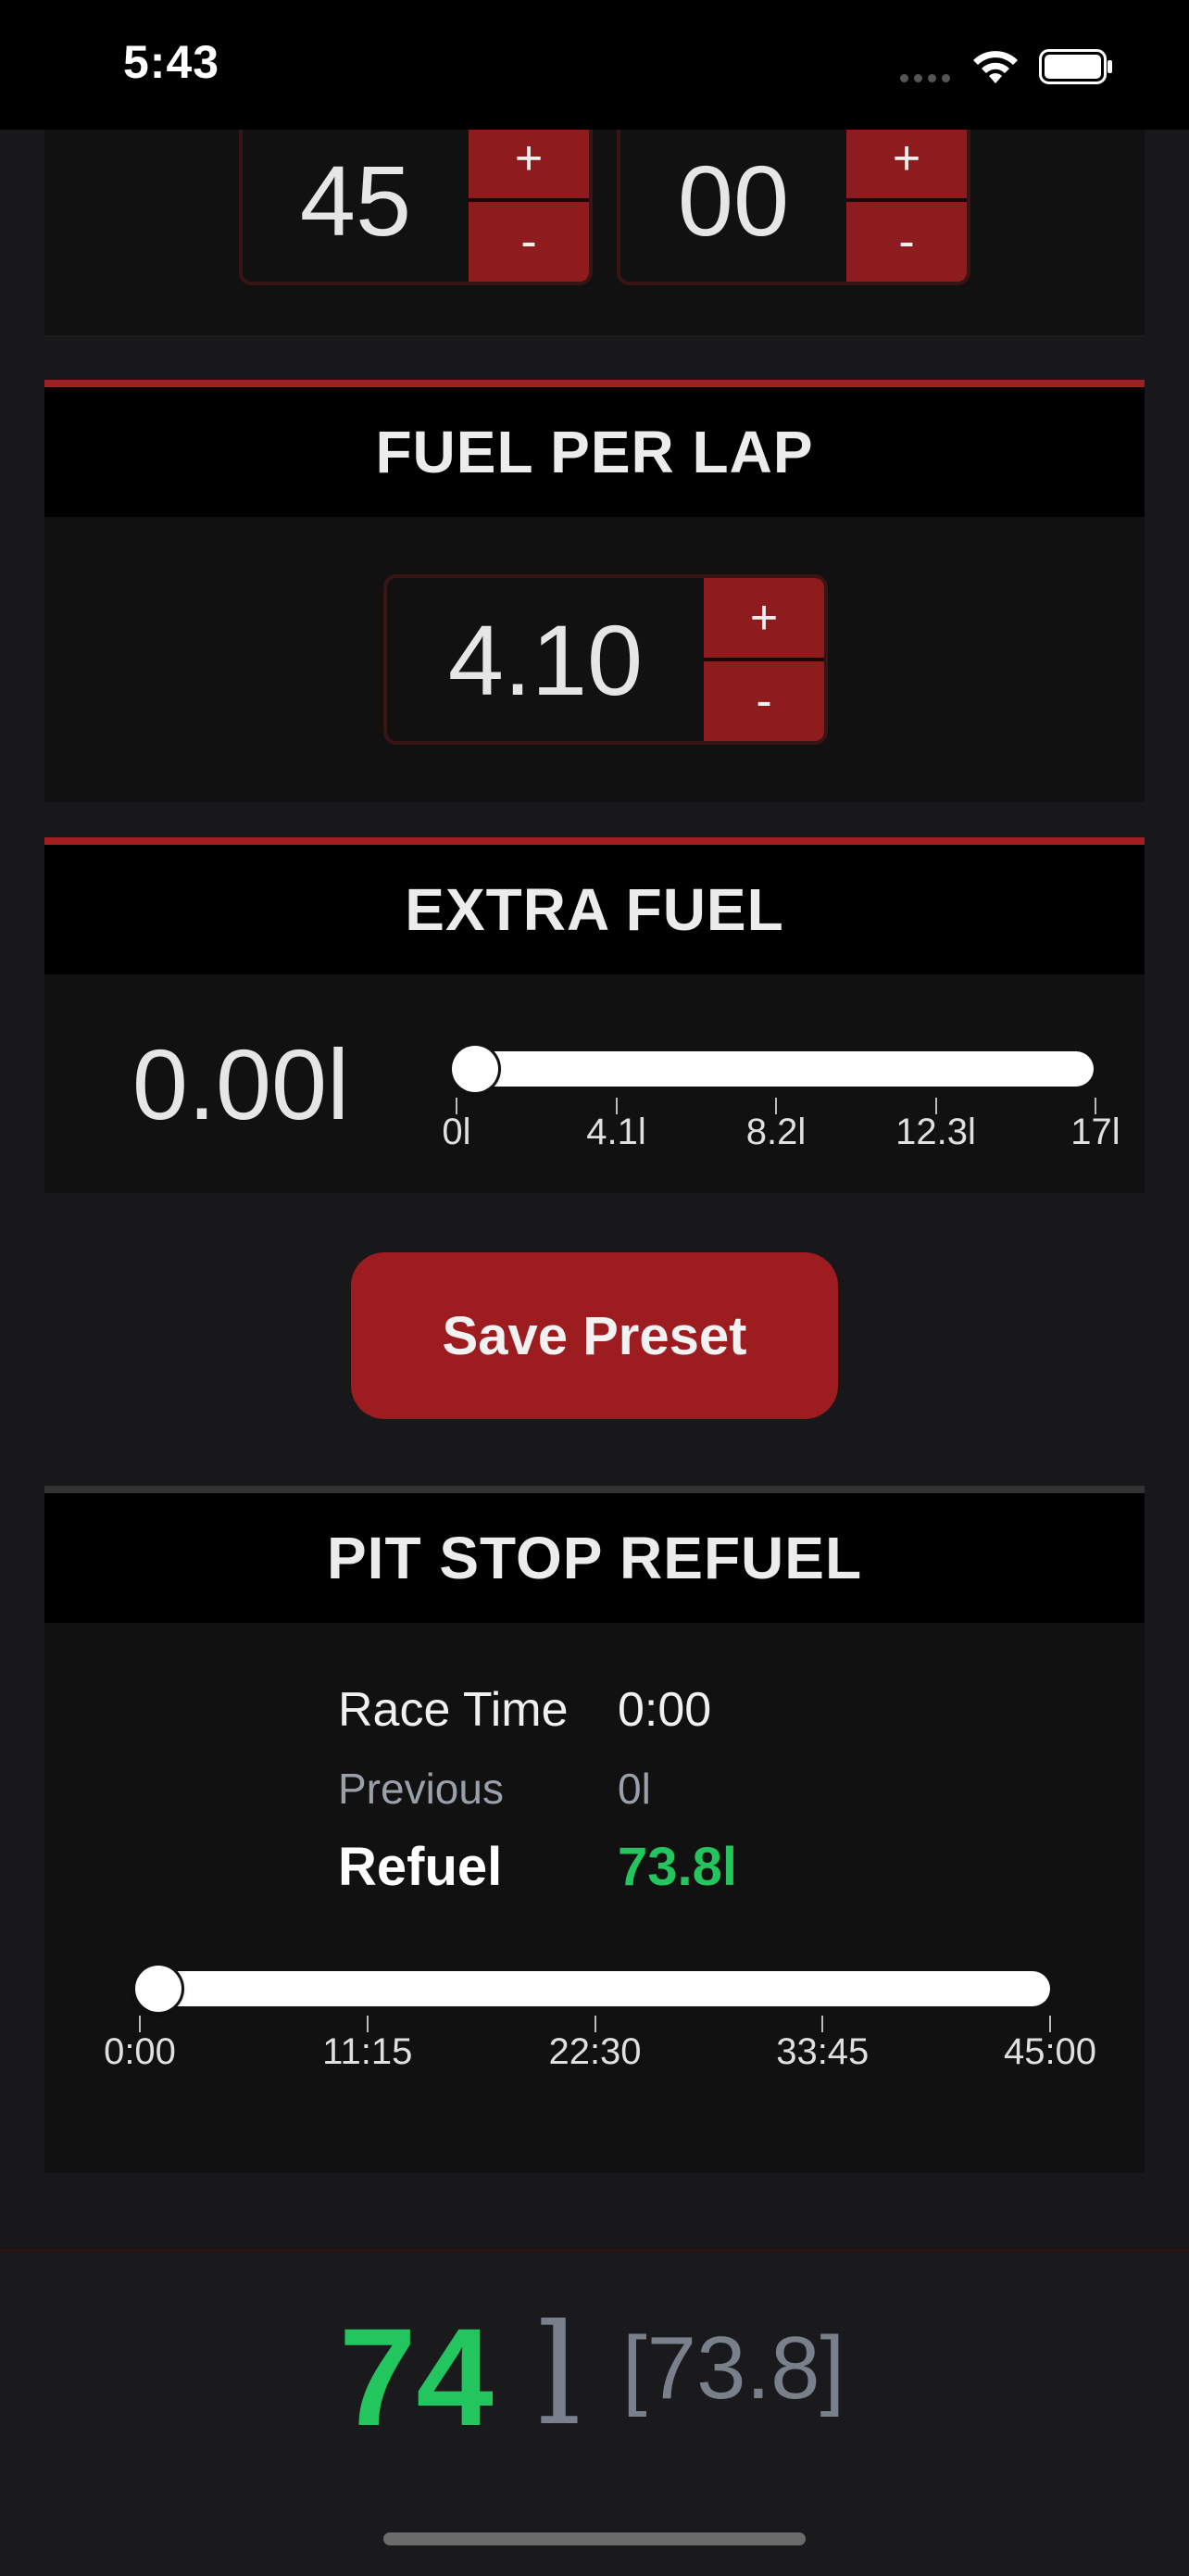 Image resolution: width=1189 pixels, height=2576 pixels. What do you see at coordinates (140, 2051) in the screenshot?
I see `race-time-slider-tick-label: 0:00` at bounding box center [140, 2051].